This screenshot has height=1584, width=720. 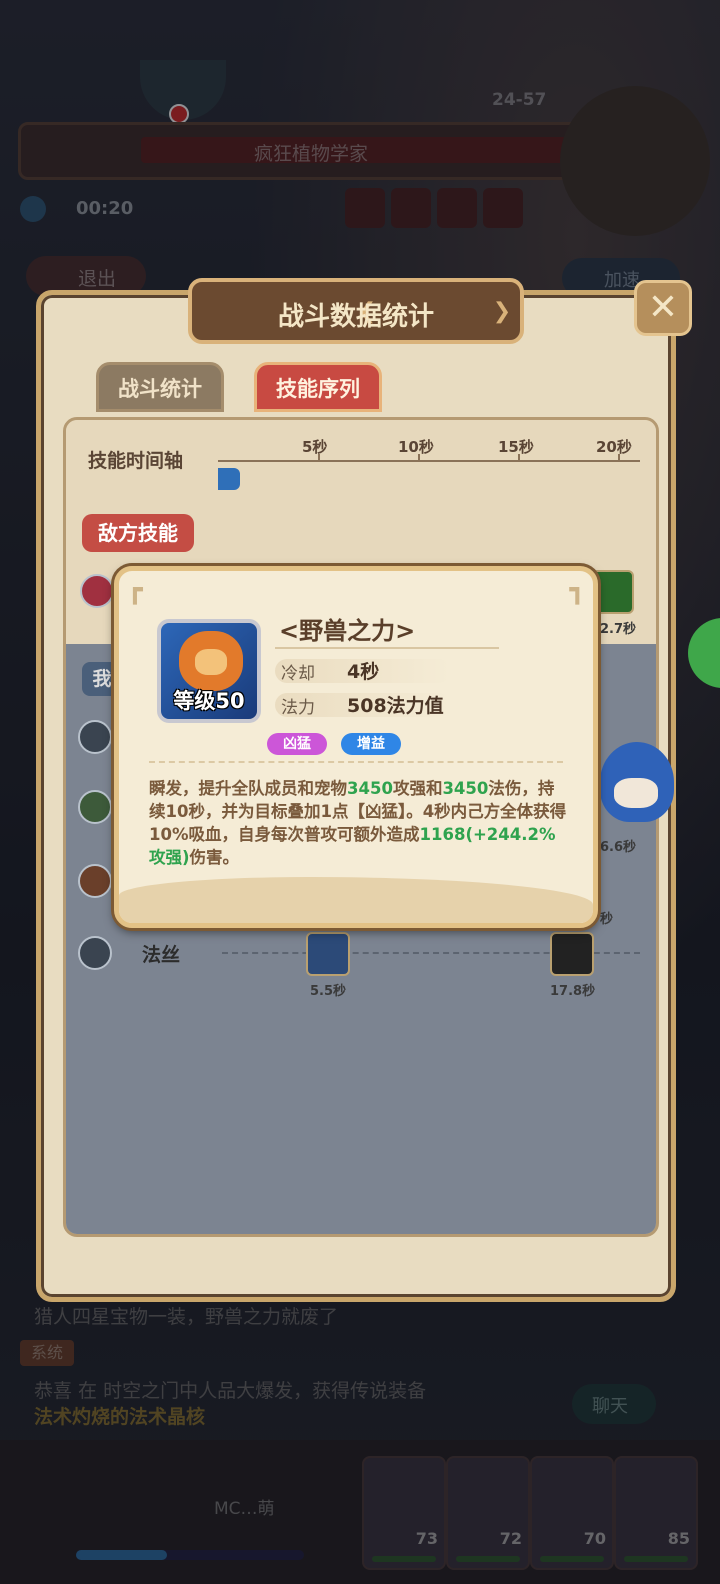 What do you see at coordinates (248, 788) in the screenshot?
I see `desc-text: 瞬发，提升全队成员和宠物` at bounding box center [248, 788].